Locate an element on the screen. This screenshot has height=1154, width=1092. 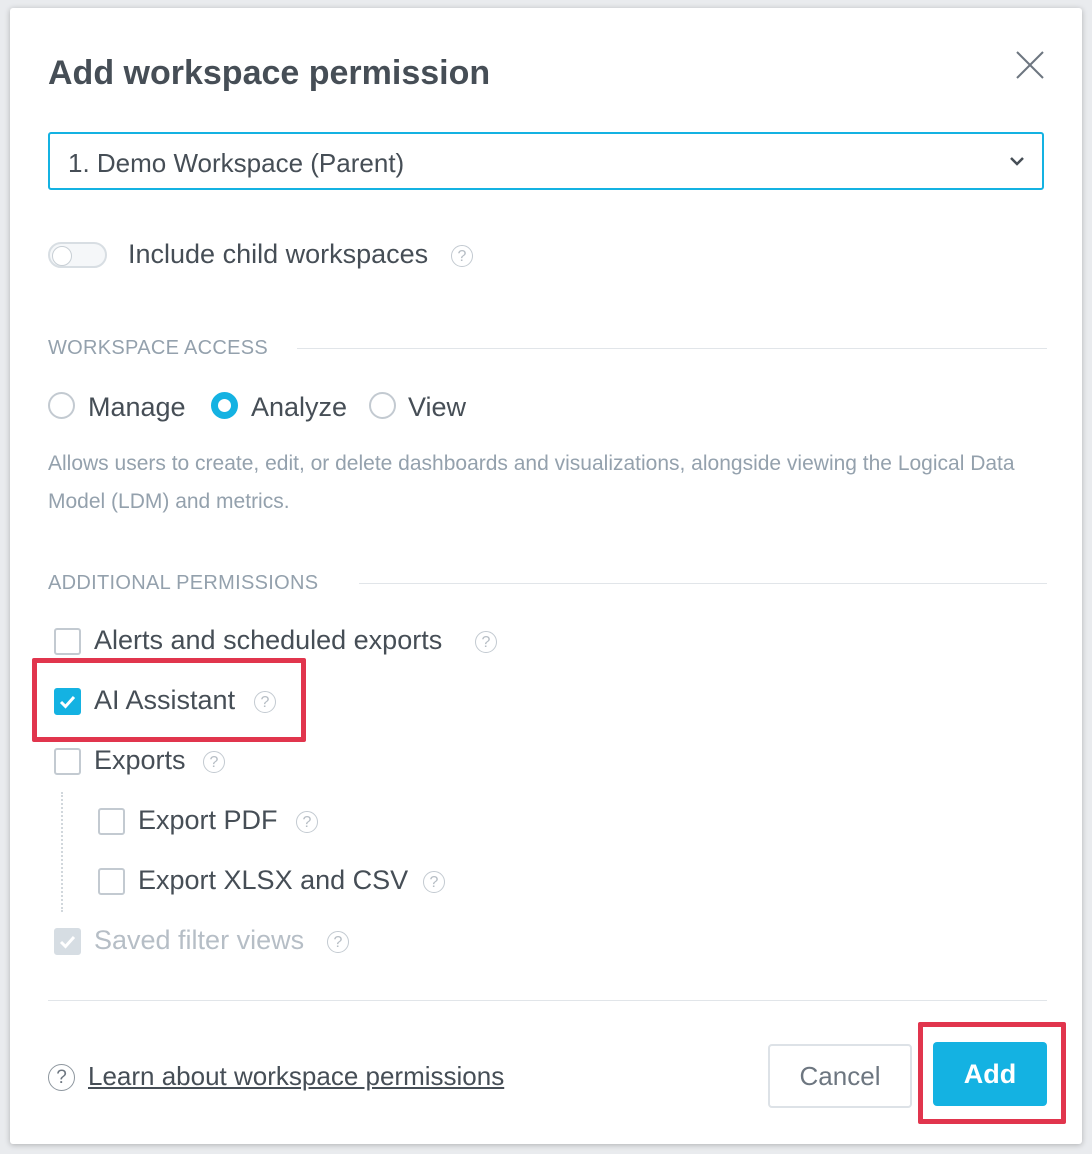
tree-connector is located at coordinates (62, 852).